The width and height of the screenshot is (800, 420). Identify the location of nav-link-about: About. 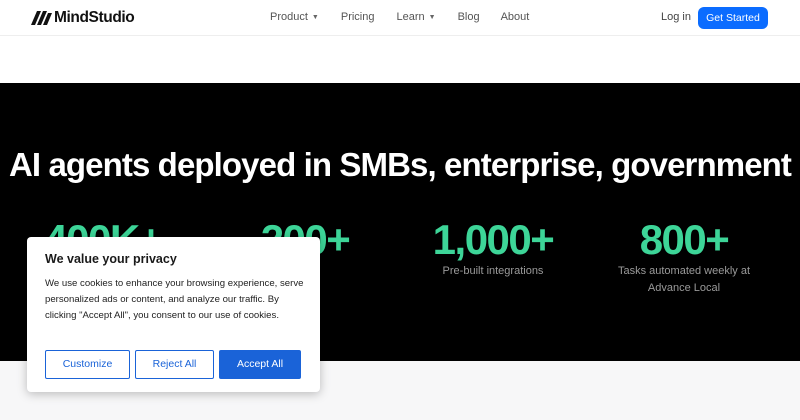
(515, 17).